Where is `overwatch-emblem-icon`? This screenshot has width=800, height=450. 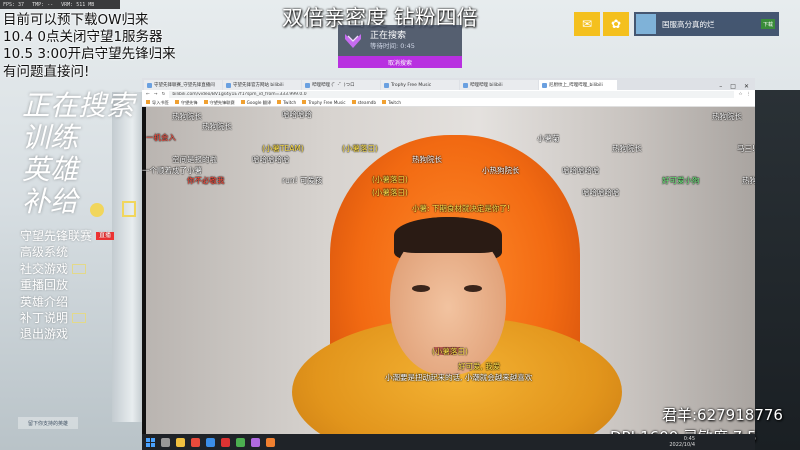 overwatch-emblem-icon is located at coordinates (353, 41).